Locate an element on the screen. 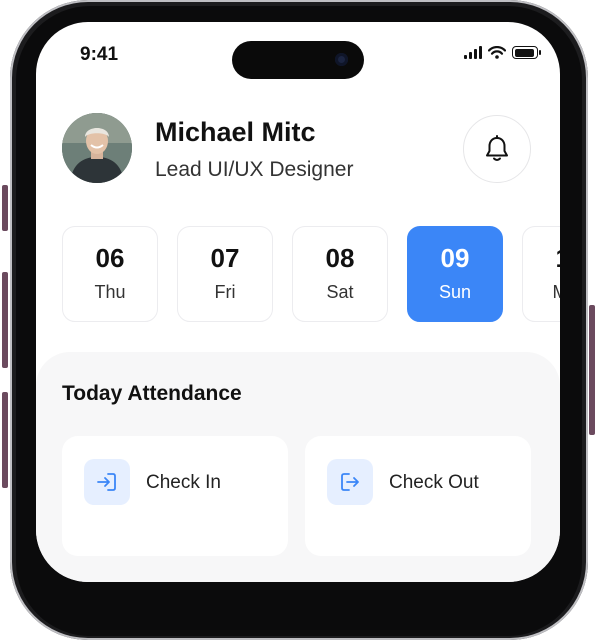  date-card-10: 10 Mon is located at coordinates (541, 274).